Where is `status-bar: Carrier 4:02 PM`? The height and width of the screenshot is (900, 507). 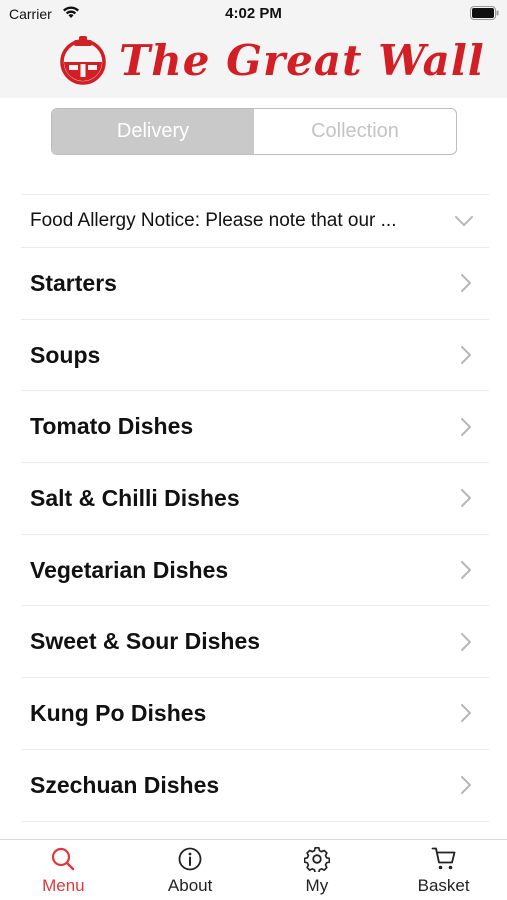 status-bar: Carrier 4:02 PM is located at coordinates (253, 13).